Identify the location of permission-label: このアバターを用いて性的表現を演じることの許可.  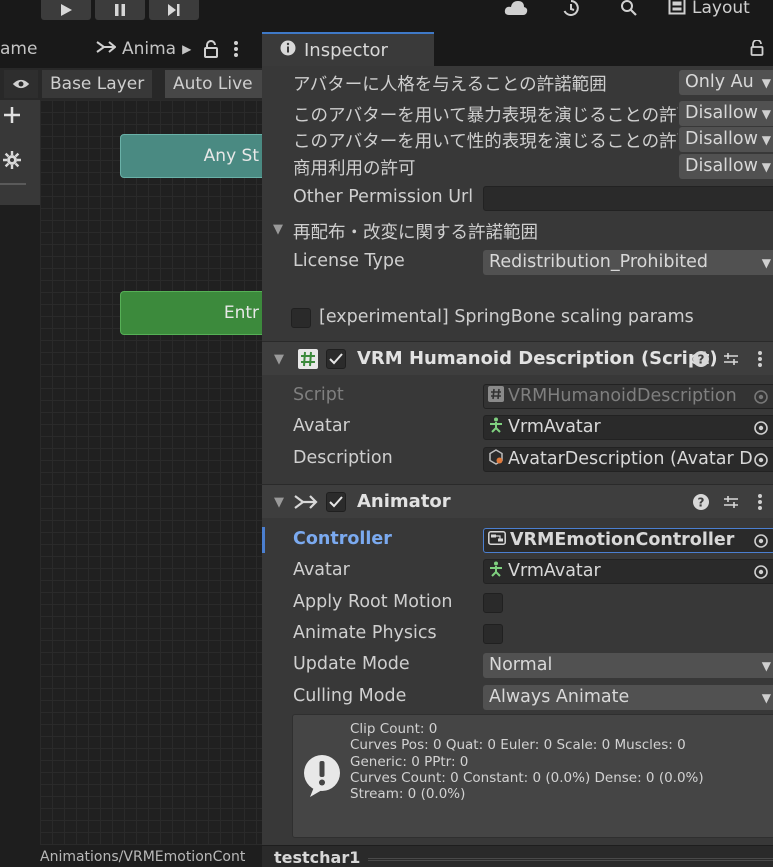
(485, 142).